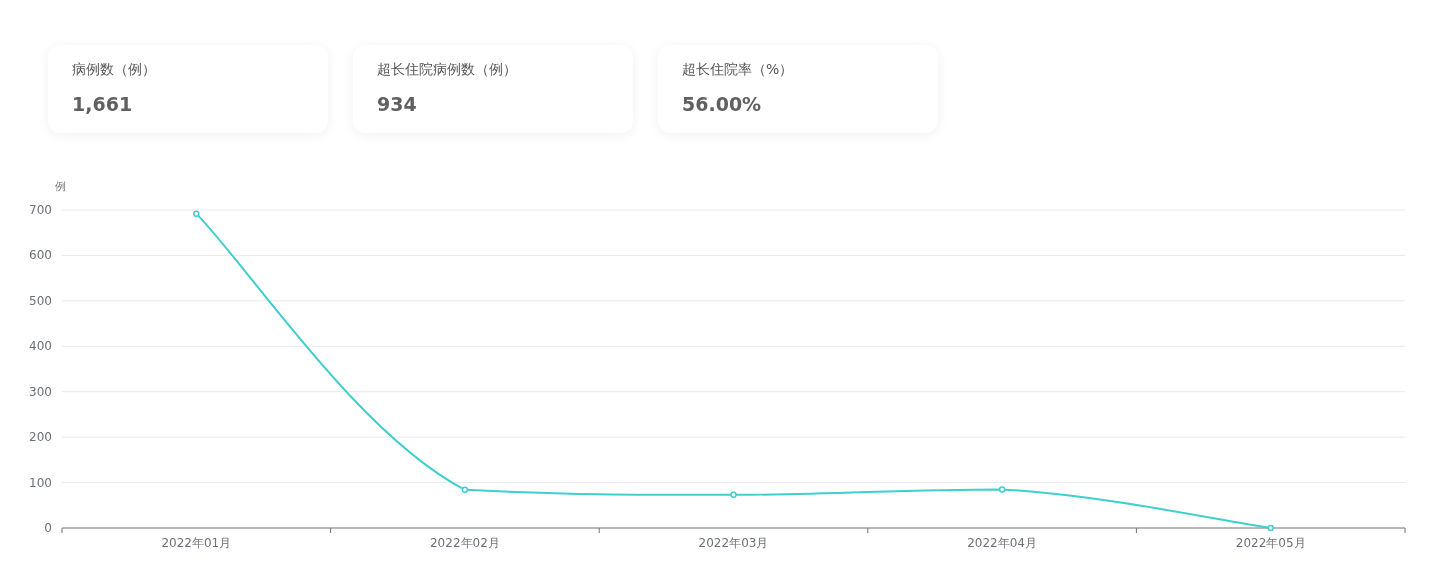 The width and height of the screenshot is (1440, 575). I want to click on stat-label: 超长住院病例数（例）, so click(447, 70).